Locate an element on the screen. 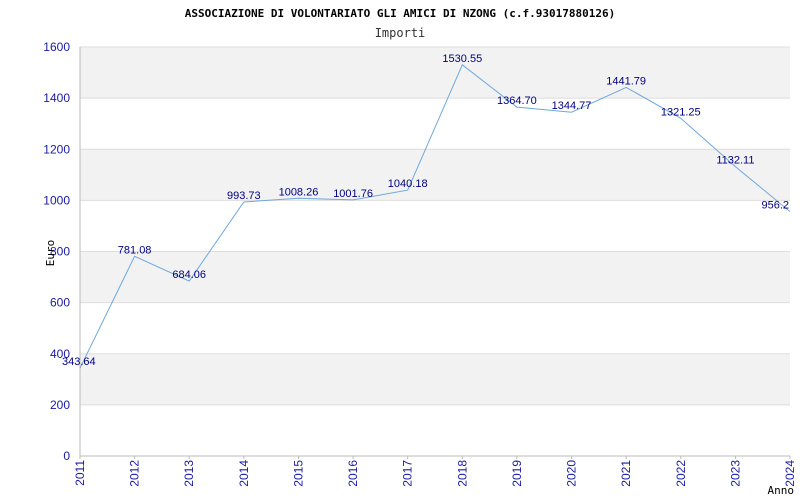  x-tick-label: 2015 is located at coordinates (298, 473).